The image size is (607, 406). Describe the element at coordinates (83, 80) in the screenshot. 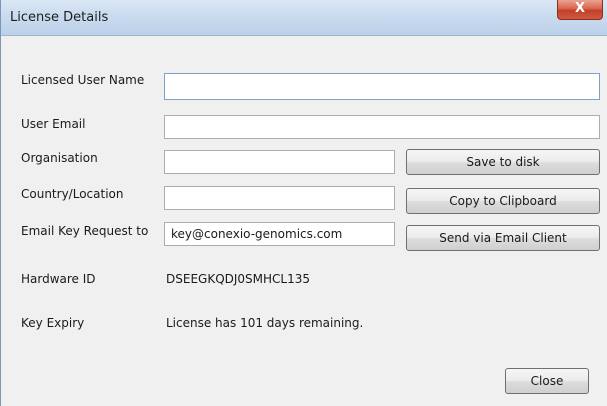

I see `user-name-label: Licensed User Name` at that location.